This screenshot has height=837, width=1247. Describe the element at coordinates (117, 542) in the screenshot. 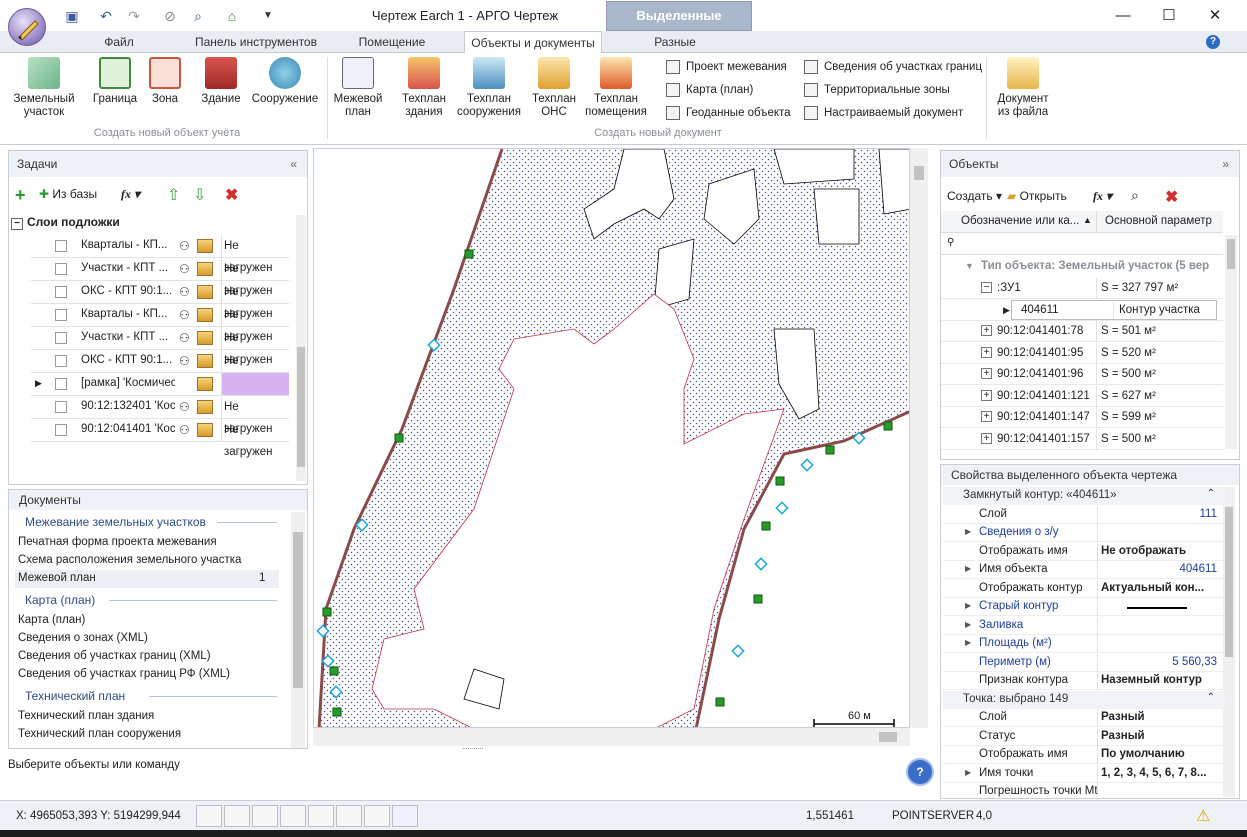

I see `doc-item: Печатная форма проекта межевания` at that location.